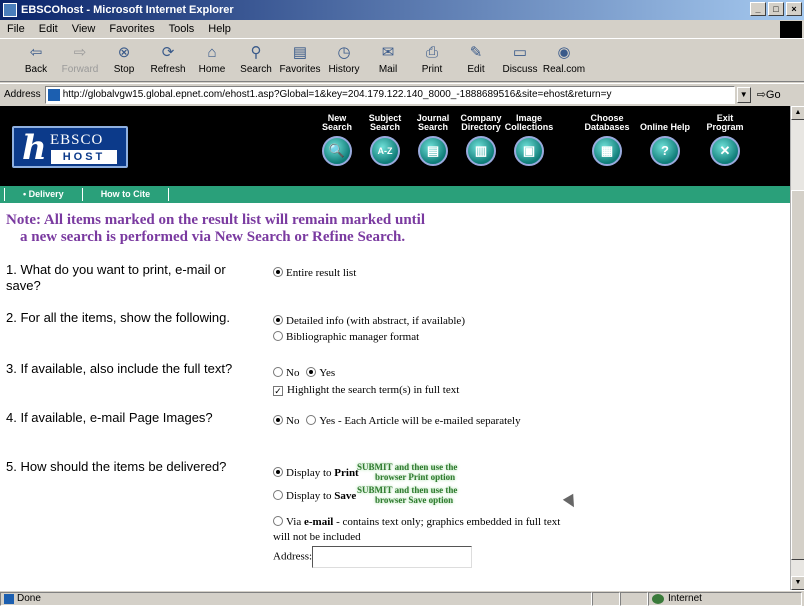 This screenshot has width=804, height=606. What do you see at coordinates (304, 373) in the screenshot?
I see `q3-fulltext-options: No Yes` at bounding box center [304, 373].